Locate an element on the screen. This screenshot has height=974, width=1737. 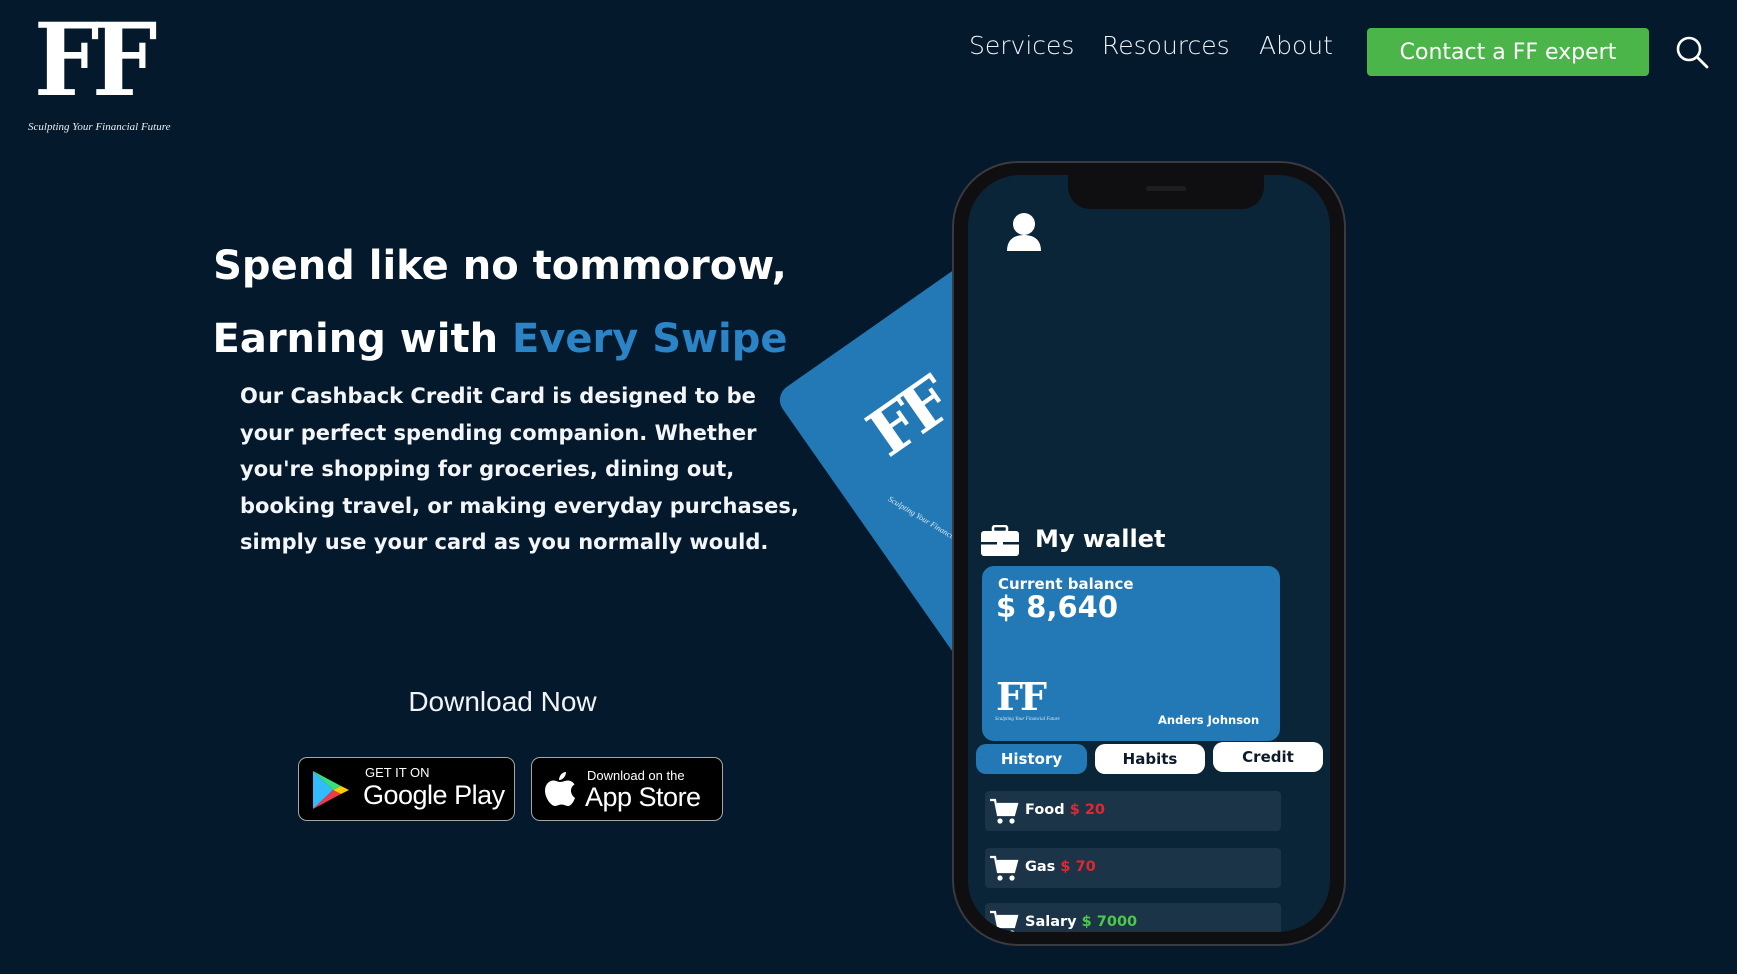
transaction-row-food: Food $ 20 is located at coordinates (1133, 811).